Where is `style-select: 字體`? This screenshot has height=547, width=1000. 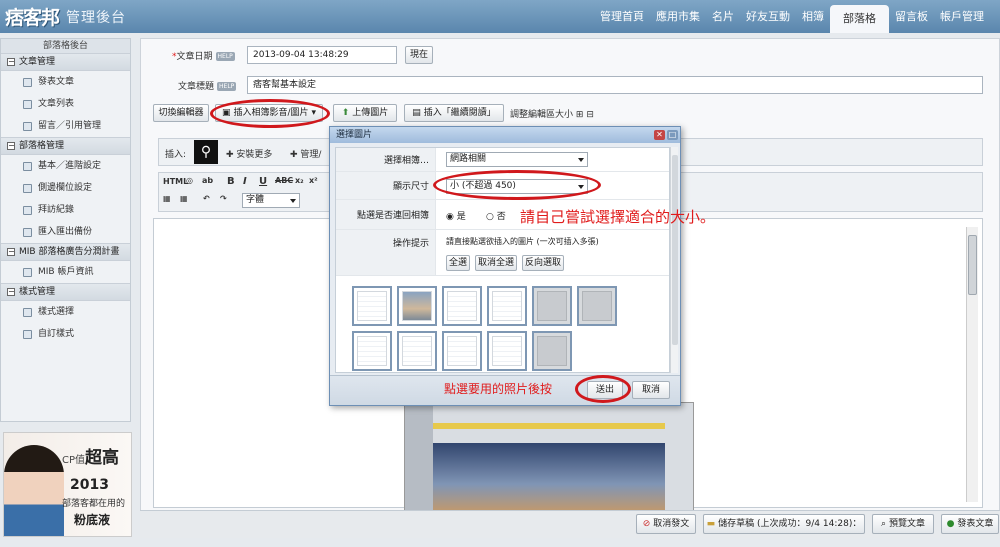
style-select: 字體 is located at coordinates (271, 200).